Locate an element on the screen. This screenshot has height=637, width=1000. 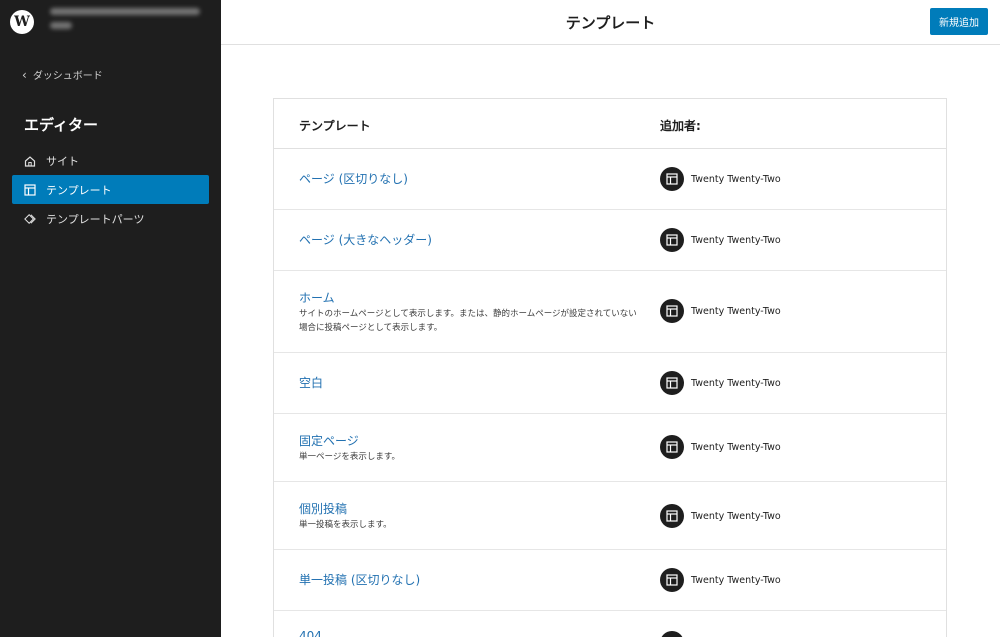
column-header-template: テンプレート is located at coordinates (335, 126).